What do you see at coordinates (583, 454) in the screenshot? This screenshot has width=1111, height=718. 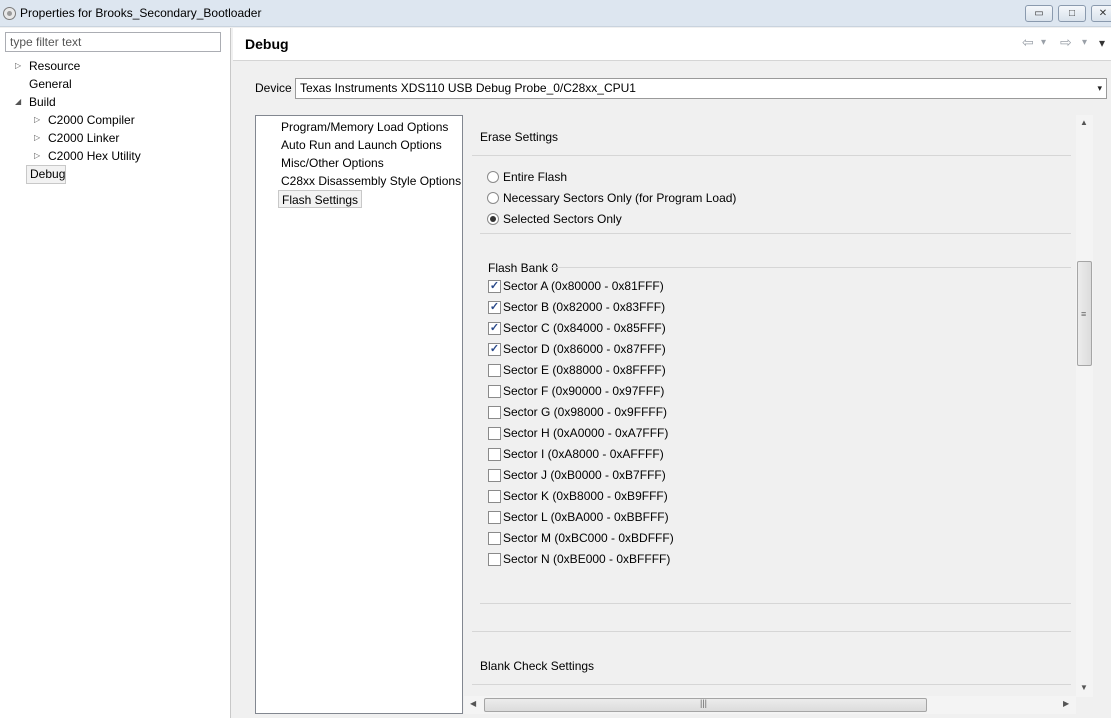 I see `sector-label: Sector I (0xA8000 - 0xAFFFF)` at bounding box center [583, 454].